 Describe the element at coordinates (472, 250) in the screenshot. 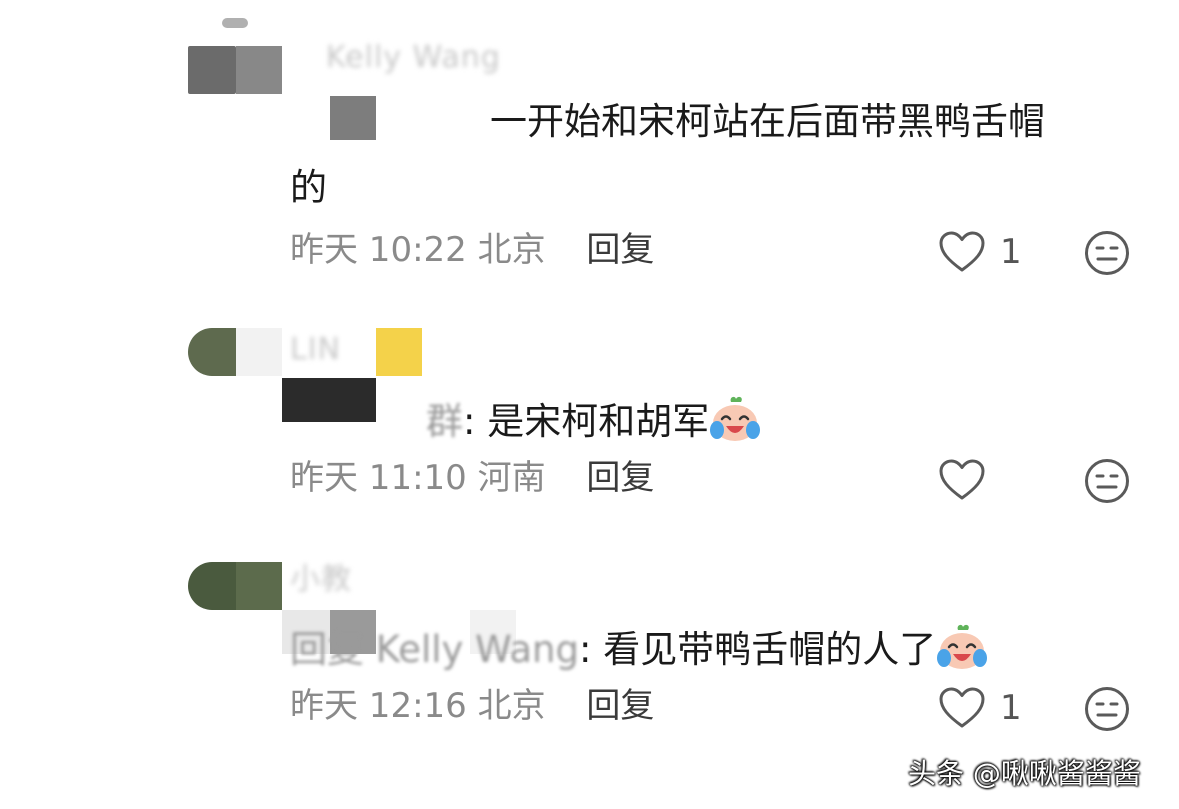

I see `comment-meta: 昨天 10:22 北京 回复` at that location.